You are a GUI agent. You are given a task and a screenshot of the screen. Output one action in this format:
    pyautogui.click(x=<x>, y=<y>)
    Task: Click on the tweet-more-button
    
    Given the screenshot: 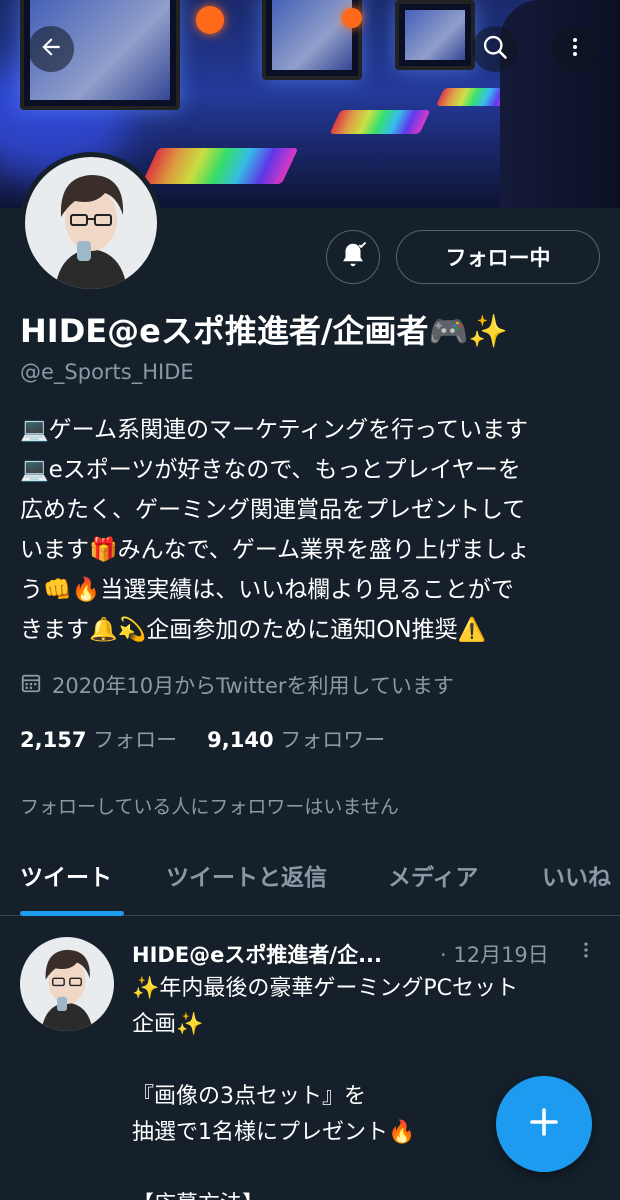 What is the action you would take?
    pyautogui.click(x=586, y=952)
    